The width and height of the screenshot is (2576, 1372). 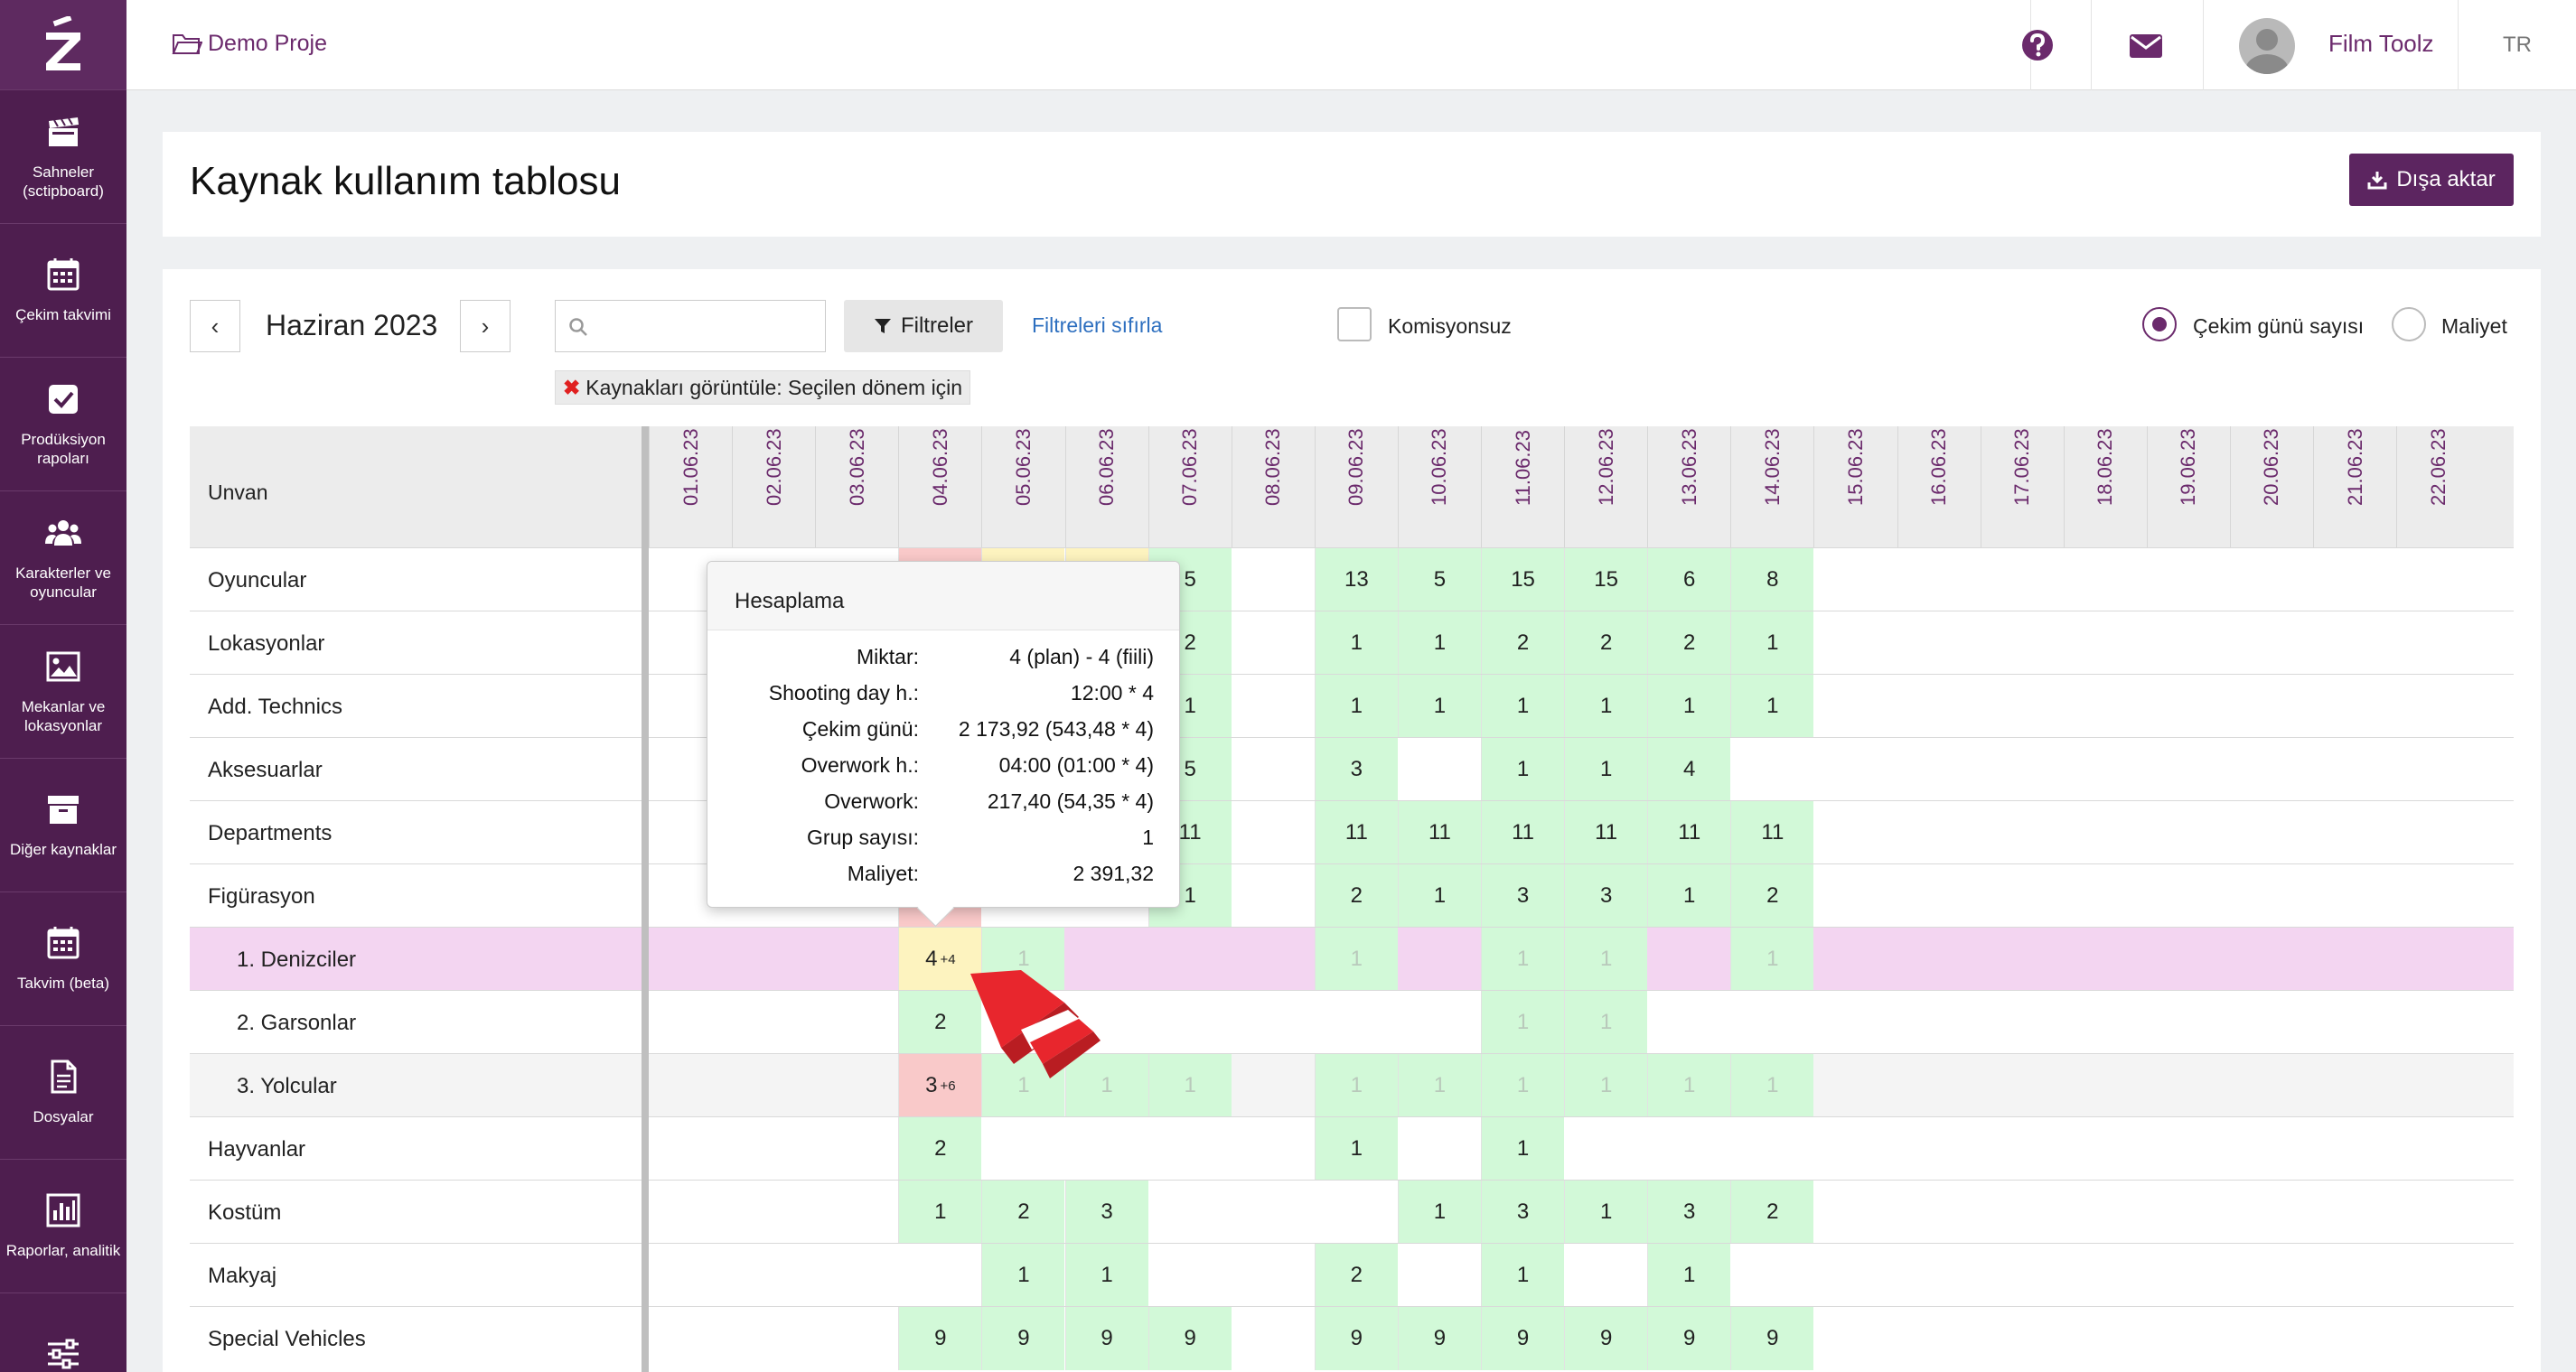 I want to click on usage-cell: 13, so click(x=1356, y=579).